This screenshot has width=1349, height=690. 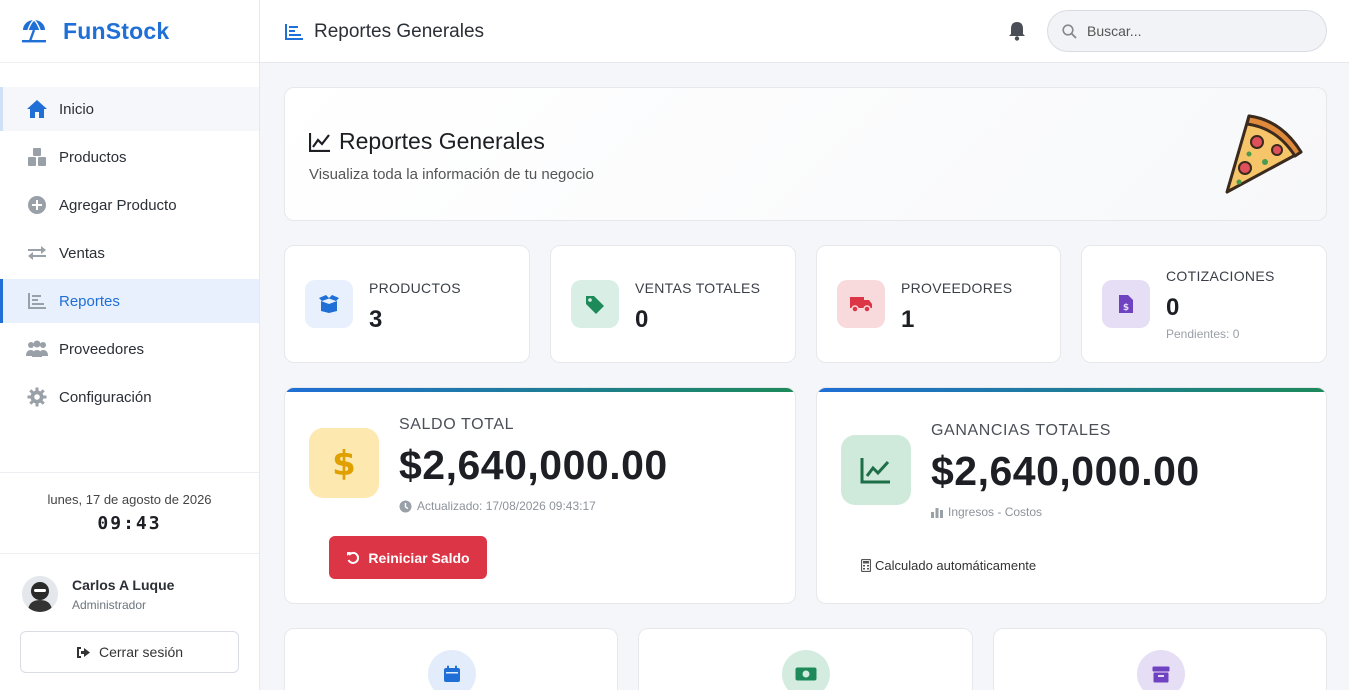 I want to click on calculator-icon, so click(x=866, y=565).